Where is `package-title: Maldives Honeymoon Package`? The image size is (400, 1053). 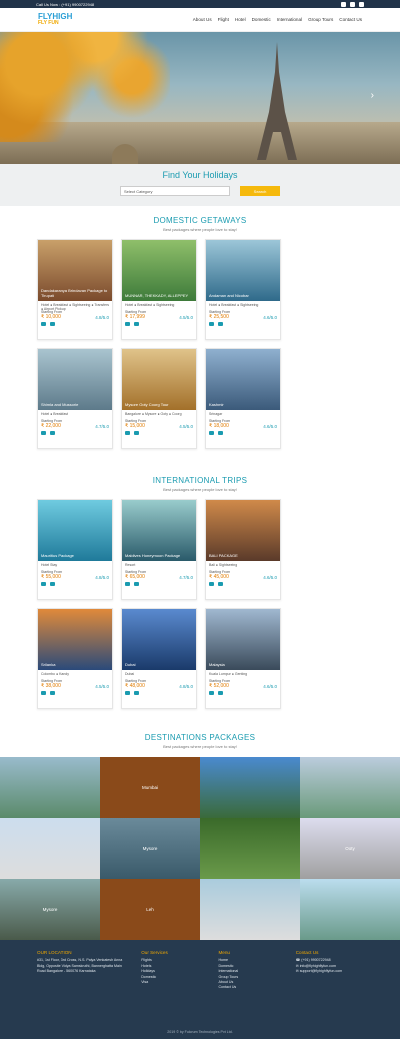
package-title: Maldives Honeymoon Package is located at coordinates (153, 555).